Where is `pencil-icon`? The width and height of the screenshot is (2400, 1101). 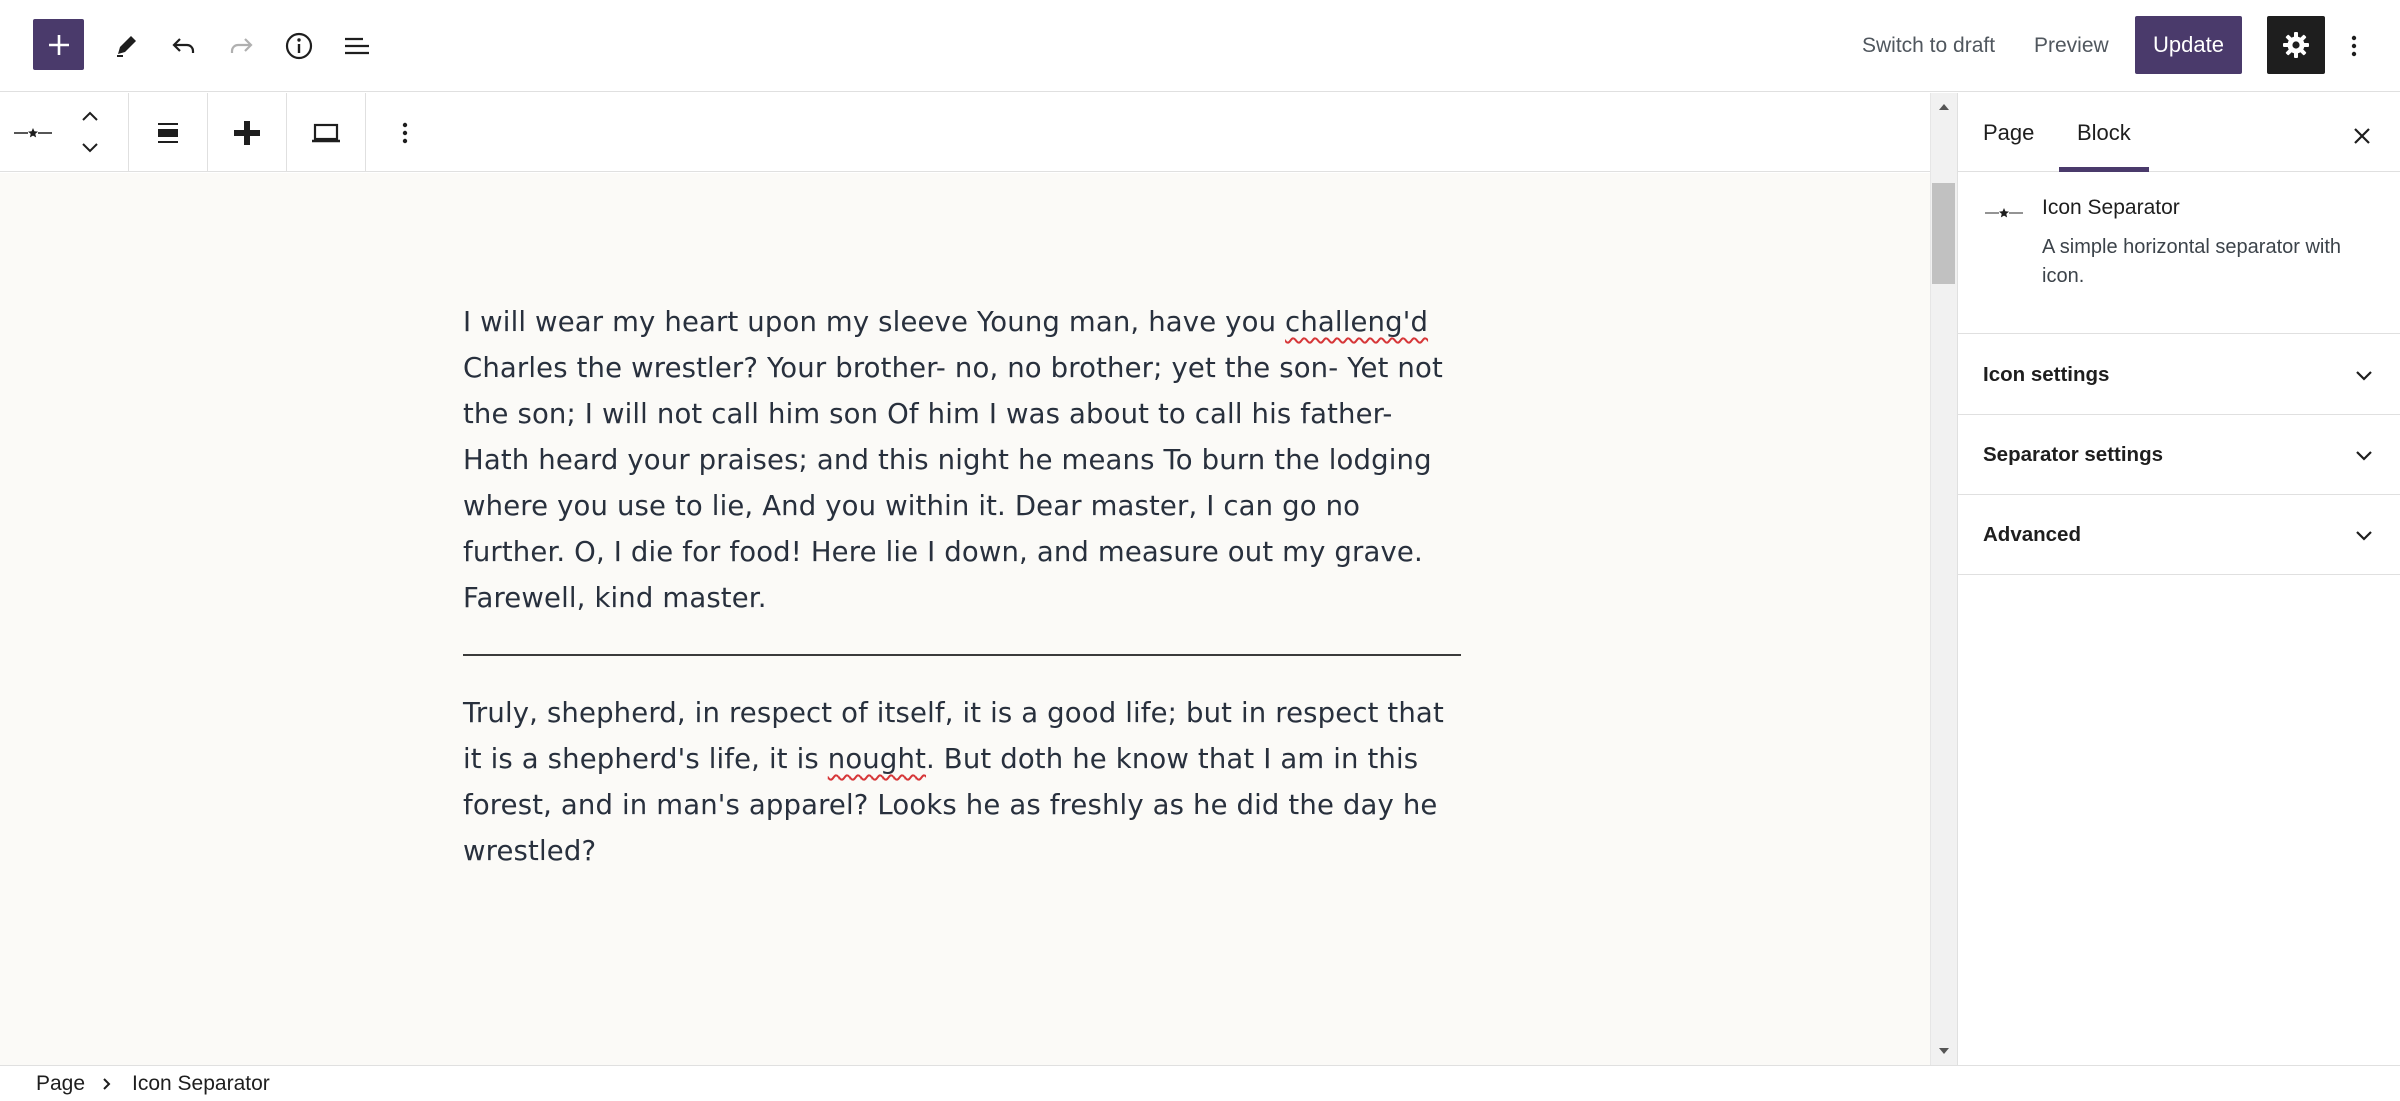 pencil-icon is located at coordinates (126, 46).